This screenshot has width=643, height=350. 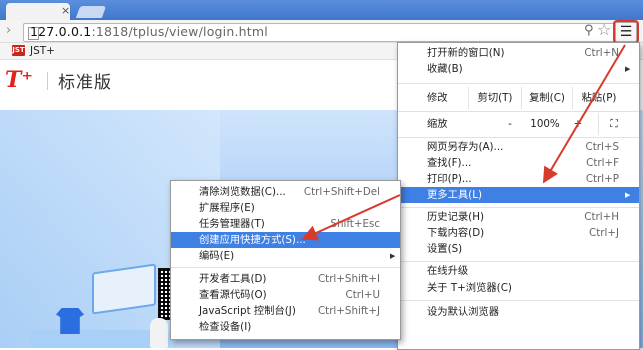 I want to click on menu-item-shortcut: Ctrl+U, so click(x=363, y=295).